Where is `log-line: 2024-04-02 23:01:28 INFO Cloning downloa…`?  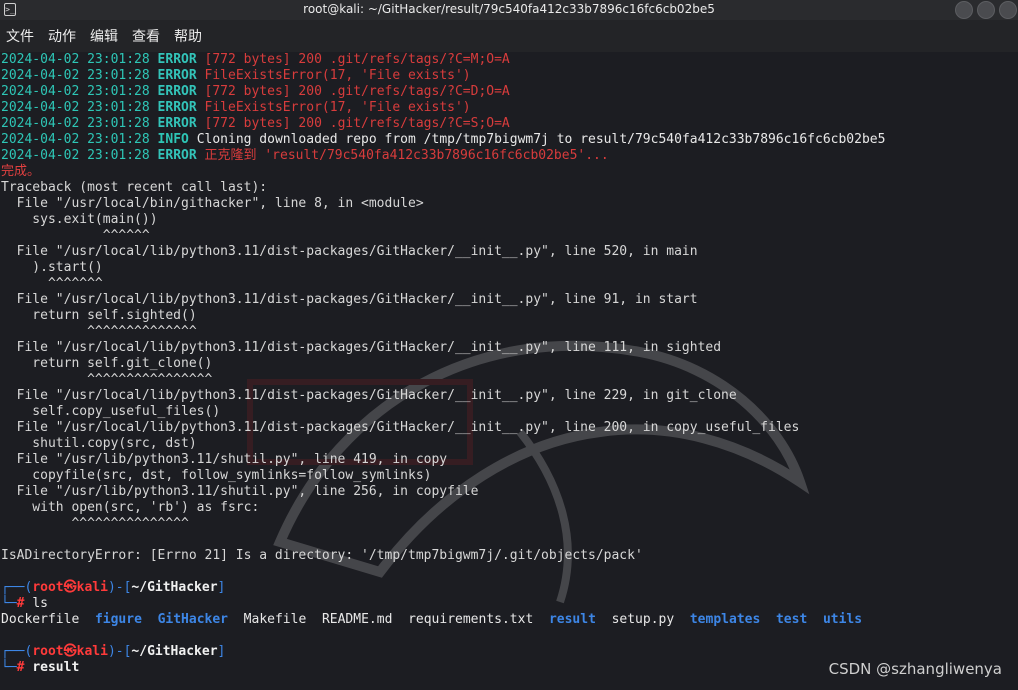
log-line: 2024-04-02 23:01:28 INFO Cloning downloa… is located at coordinates (443, 140).